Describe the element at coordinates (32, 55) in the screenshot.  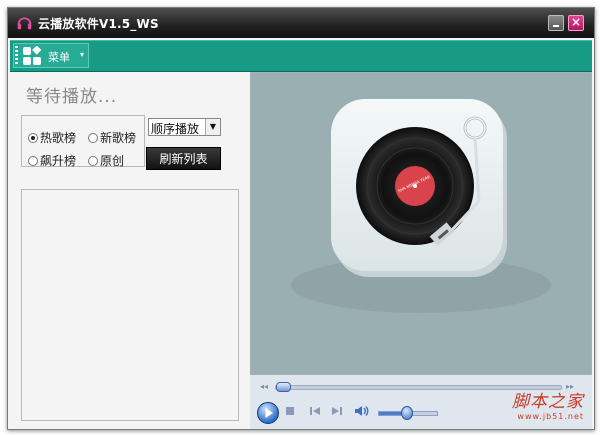
I see `apps-grid-icon` at that location.